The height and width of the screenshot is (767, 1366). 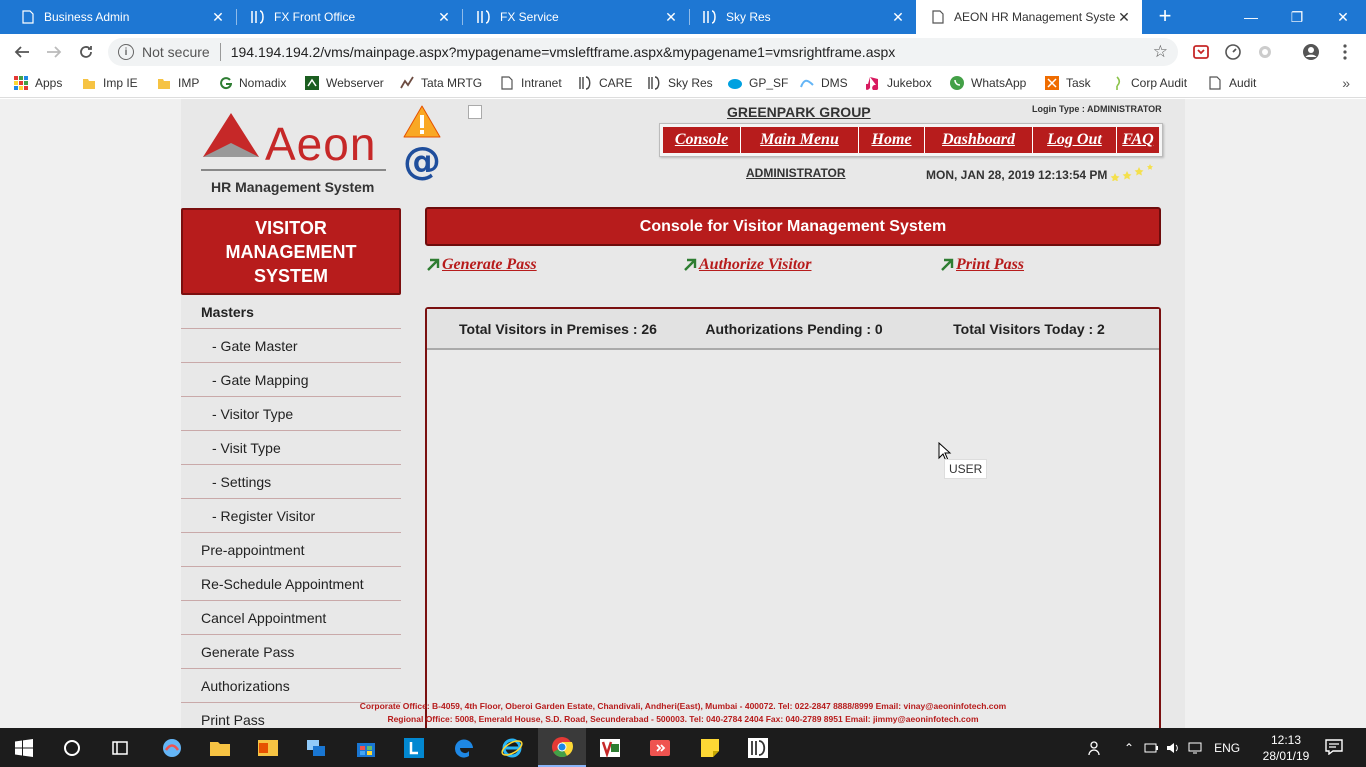 I want to click on bookmark-label: Intranet, so click(x=541, y=83).